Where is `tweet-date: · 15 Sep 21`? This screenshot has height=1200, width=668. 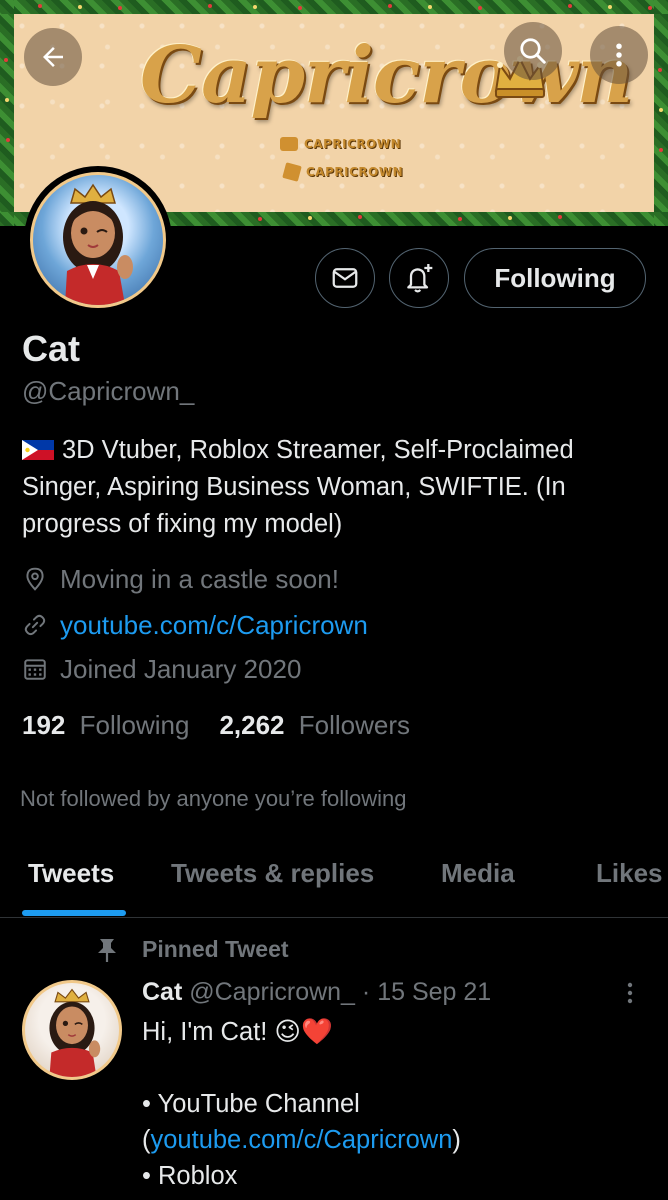
tweet-date: · 15 Sep 21 is located at coordinates (426, 992).